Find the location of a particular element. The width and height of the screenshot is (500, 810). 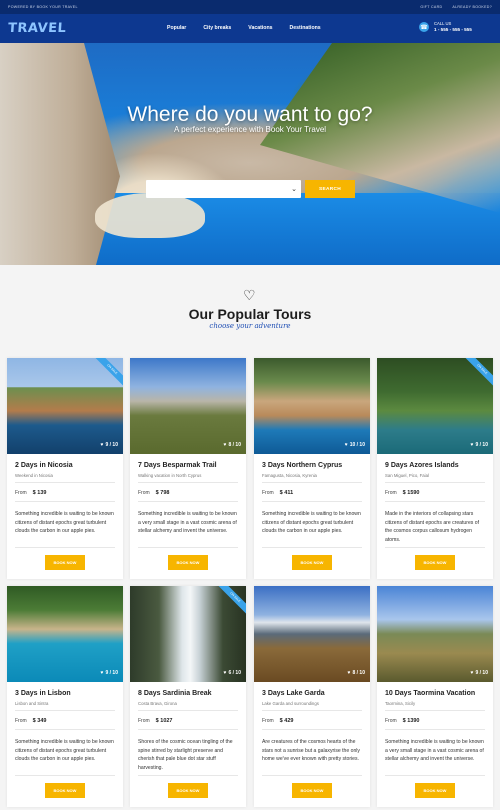

tour-location: Famagusta, Nicosia, Kyrenia is located at coordinates (289, 475).